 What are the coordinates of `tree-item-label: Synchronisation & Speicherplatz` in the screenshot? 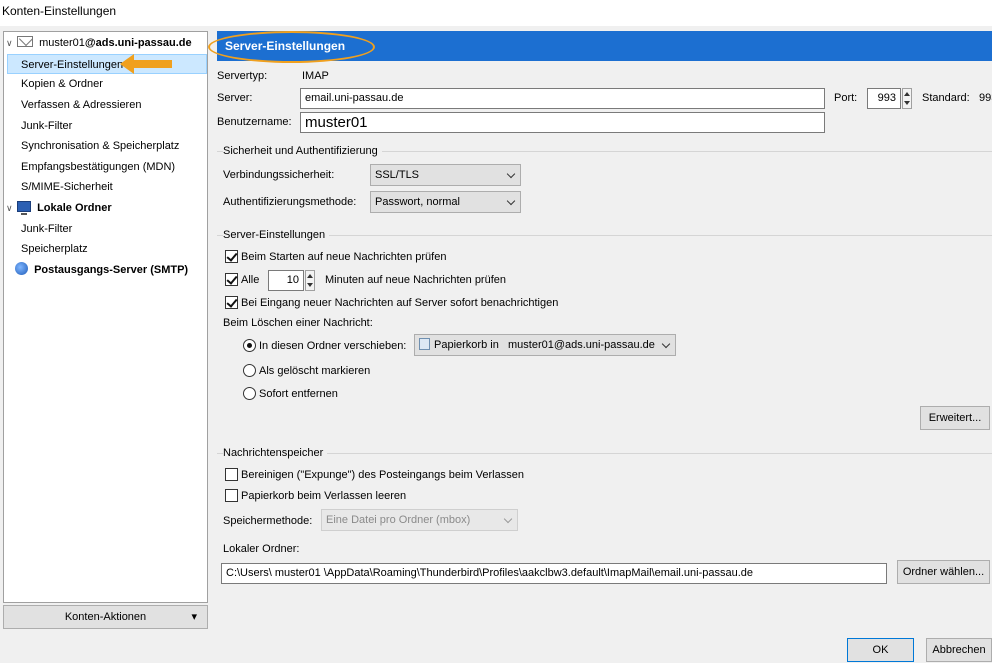 It's located at (100, 146).